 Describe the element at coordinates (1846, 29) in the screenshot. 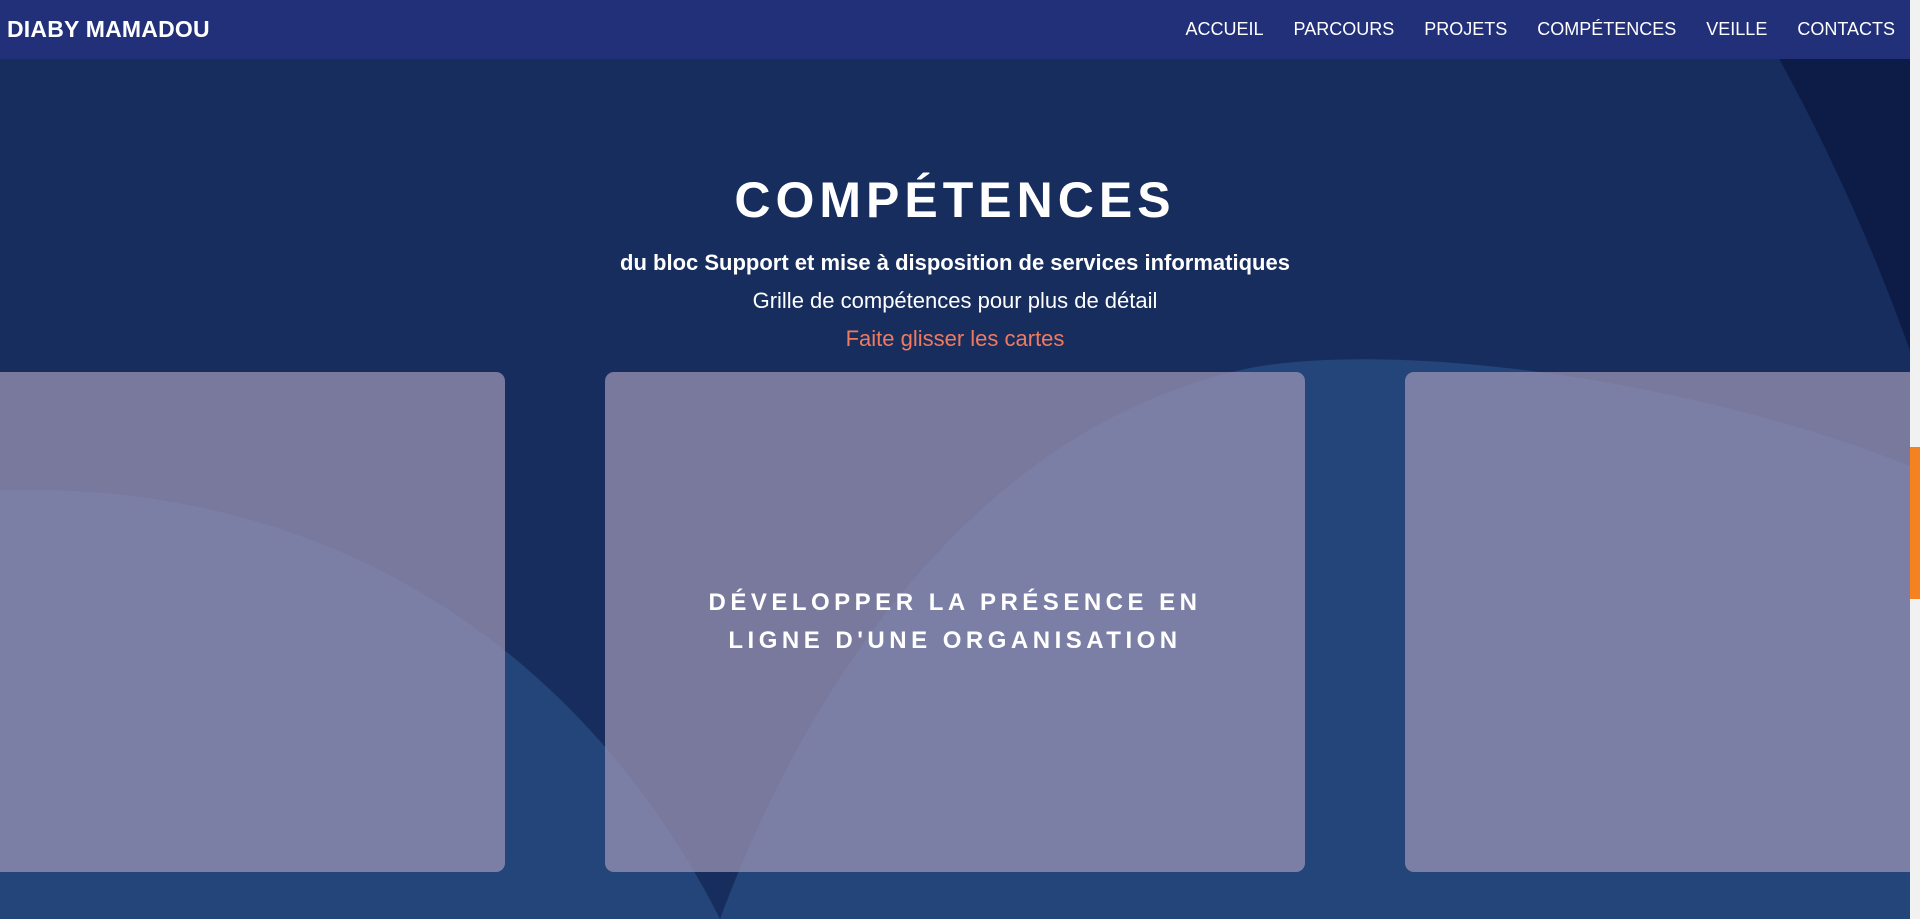

I see `nav-link-contacts: CONTACTS` at that location.